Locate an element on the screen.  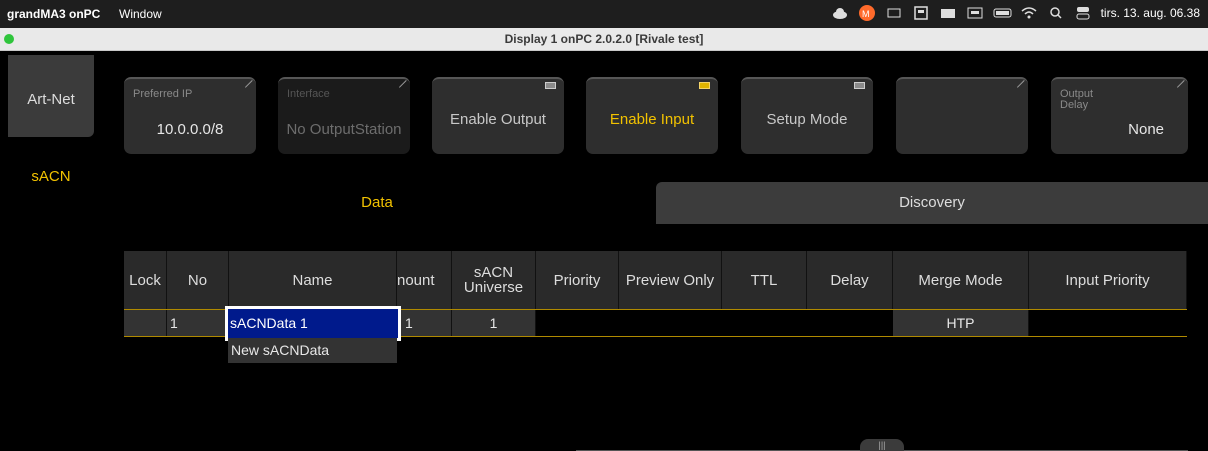
setup-mode-button: Setup Mode is located at coordinates (807, 115).